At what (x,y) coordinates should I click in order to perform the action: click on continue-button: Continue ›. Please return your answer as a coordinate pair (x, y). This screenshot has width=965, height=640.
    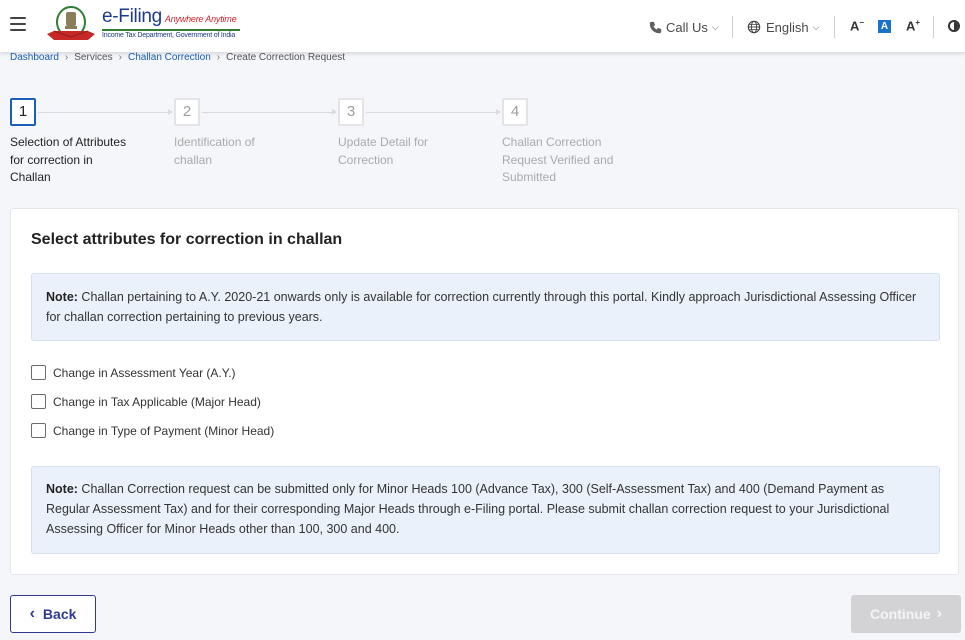
    Looking at the image, I should click on (906, 614).